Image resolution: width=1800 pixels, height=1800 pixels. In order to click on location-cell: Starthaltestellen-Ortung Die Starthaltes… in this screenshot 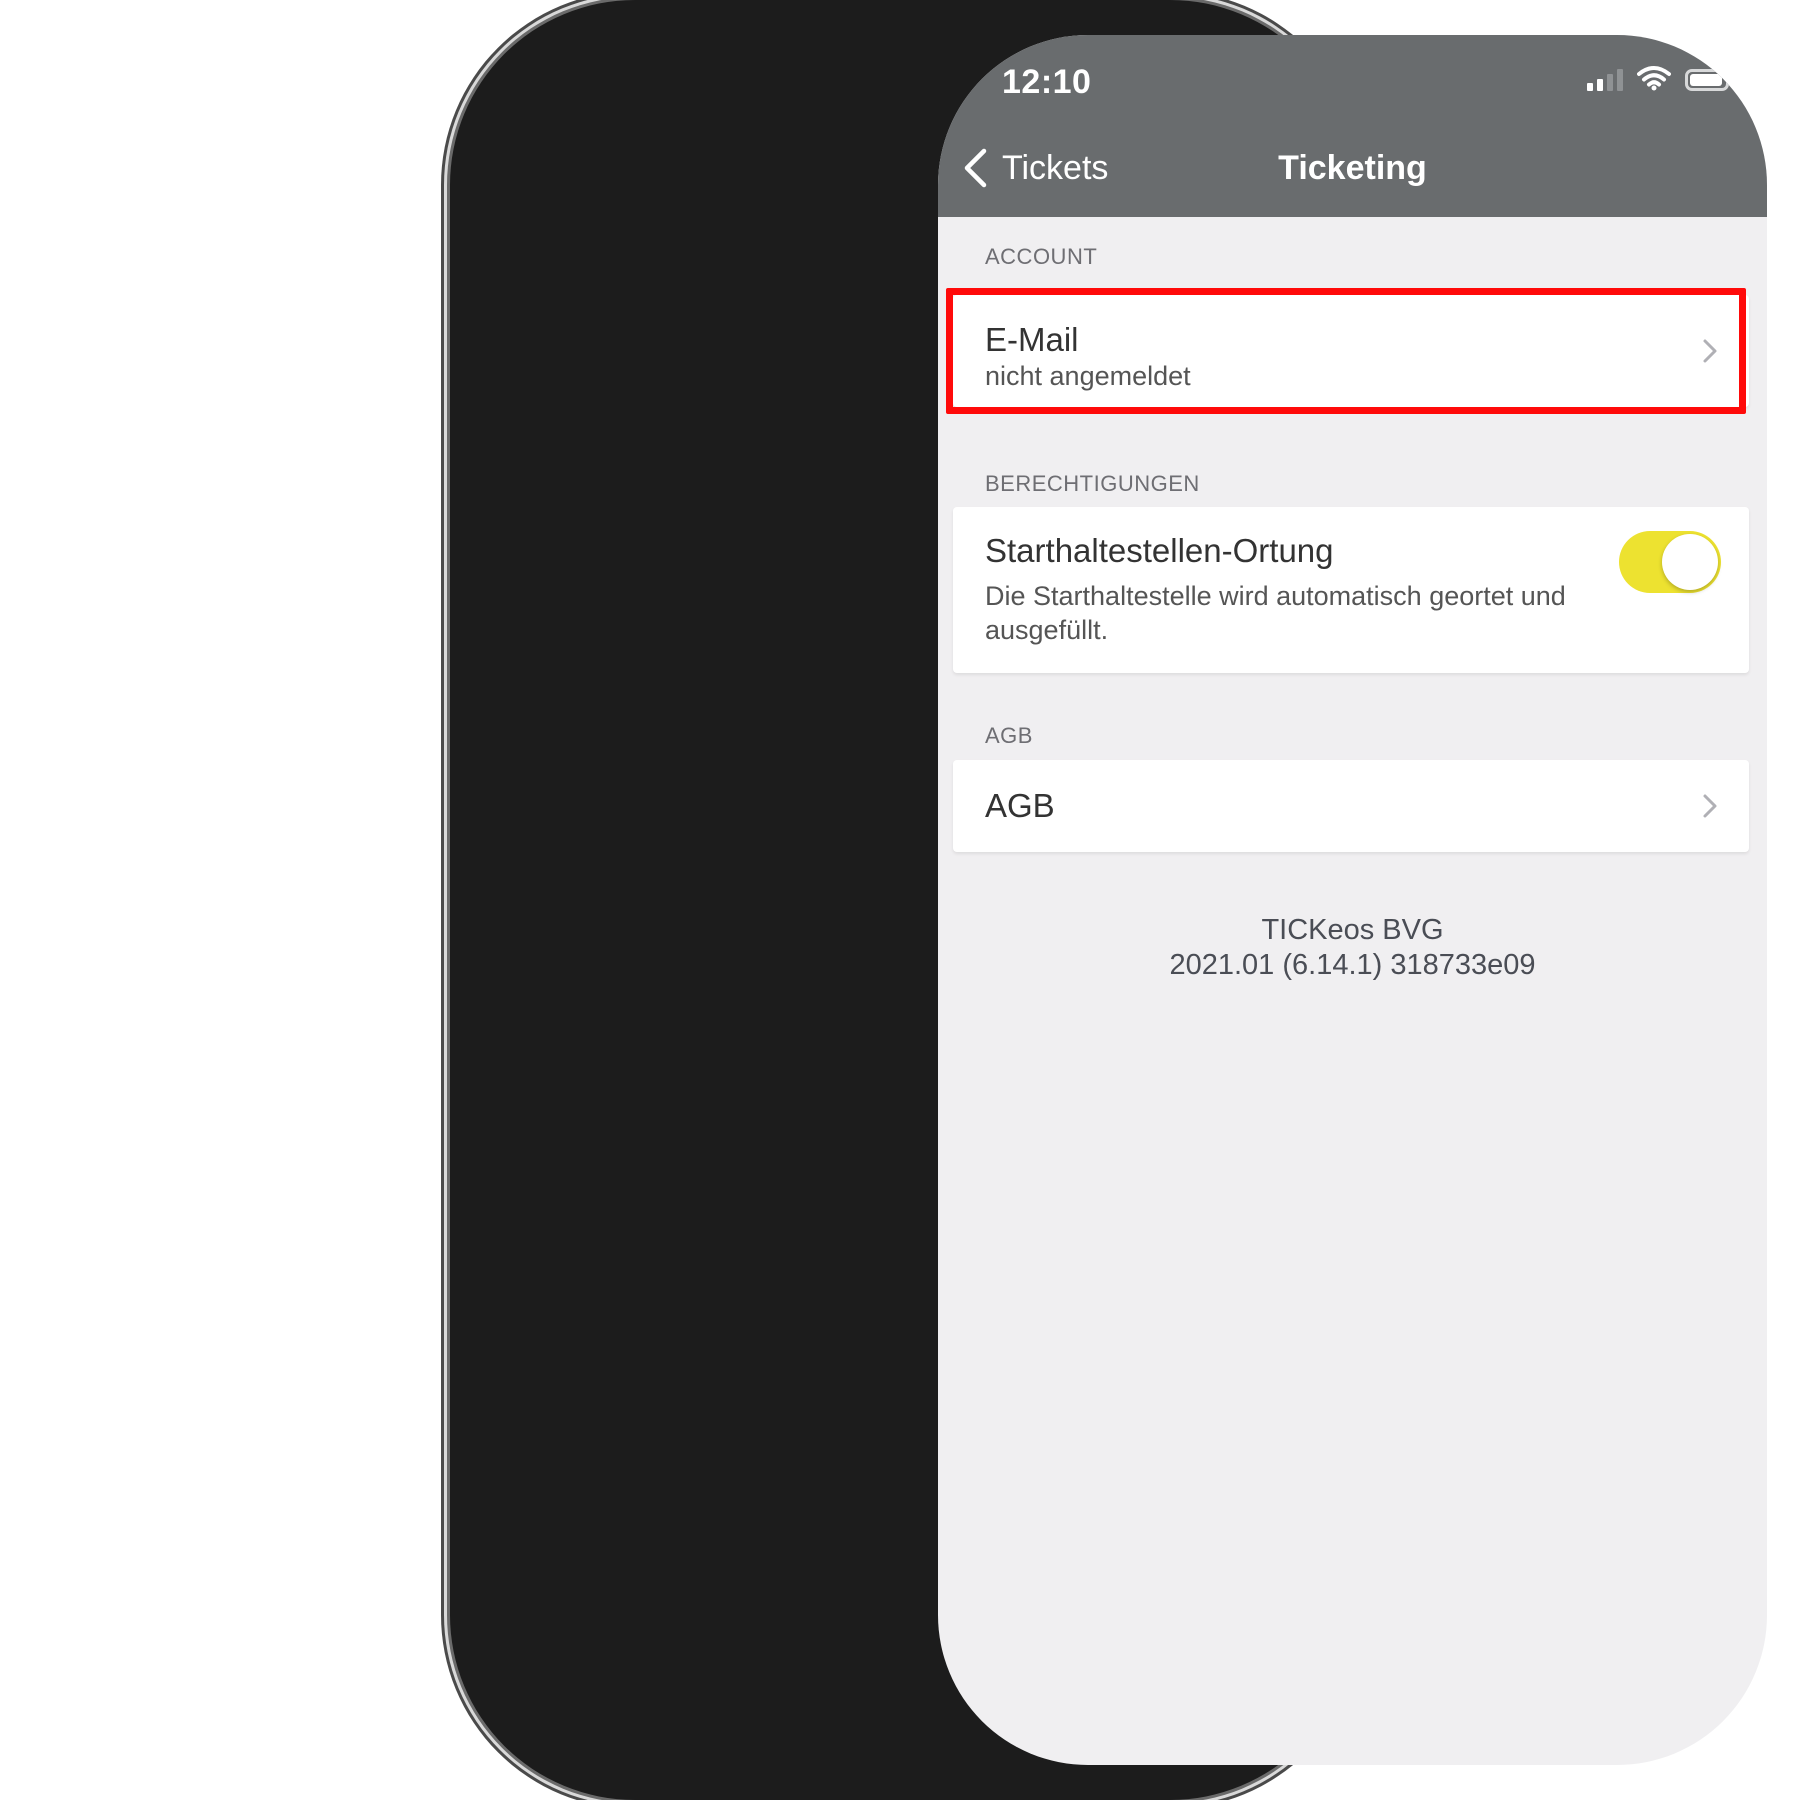, I will do `click(1351, 590)`.